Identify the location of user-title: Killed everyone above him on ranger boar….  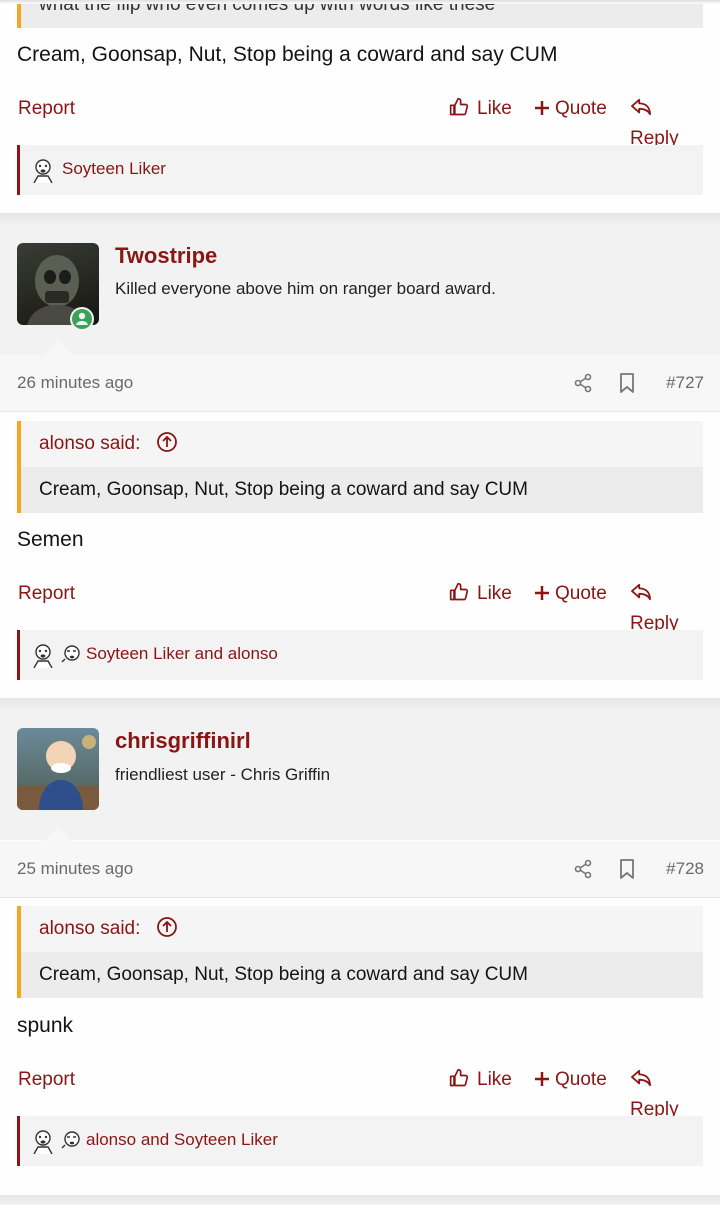
(305, 288).